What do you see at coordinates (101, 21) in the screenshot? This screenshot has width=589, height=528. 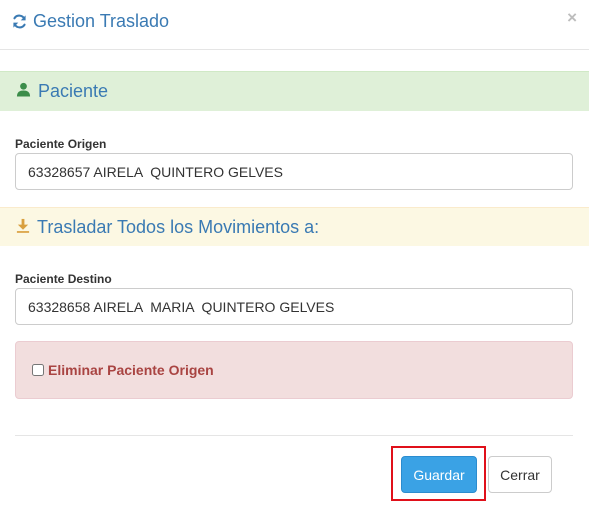 I see `modal-title-text: Gestion Traslado` at bounding box center [101, 21].